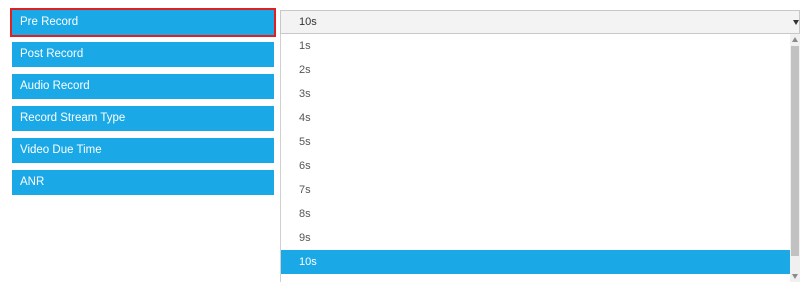 The image size is (800, 282). Describe the element at coordinates (795, 276) in the screenshot. I see `scroll-down-arrow-icon` at that location.